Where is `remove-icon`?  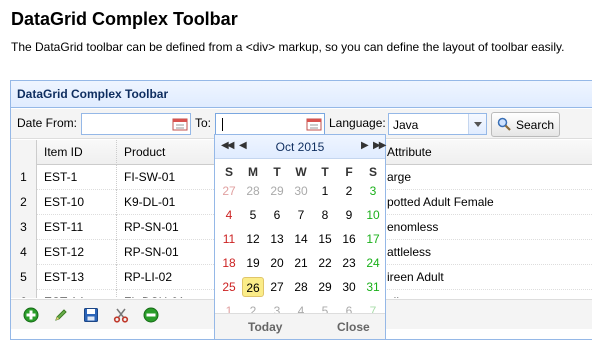
remove-icon is located at coordinates (151, 315).